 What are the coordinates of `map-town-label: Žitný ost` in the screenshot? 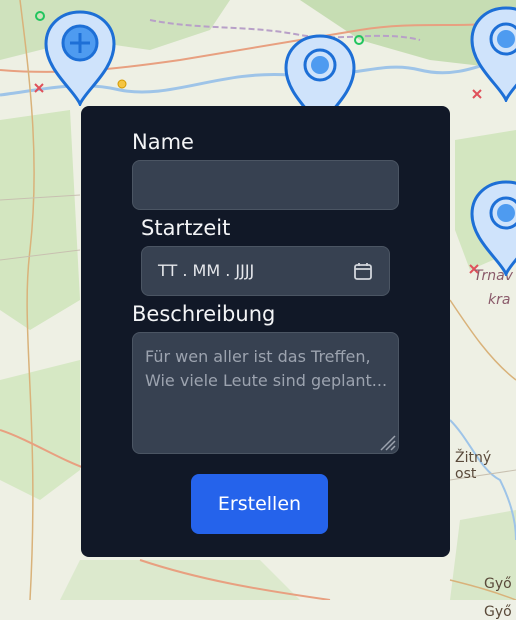 It's located at (473, 466).